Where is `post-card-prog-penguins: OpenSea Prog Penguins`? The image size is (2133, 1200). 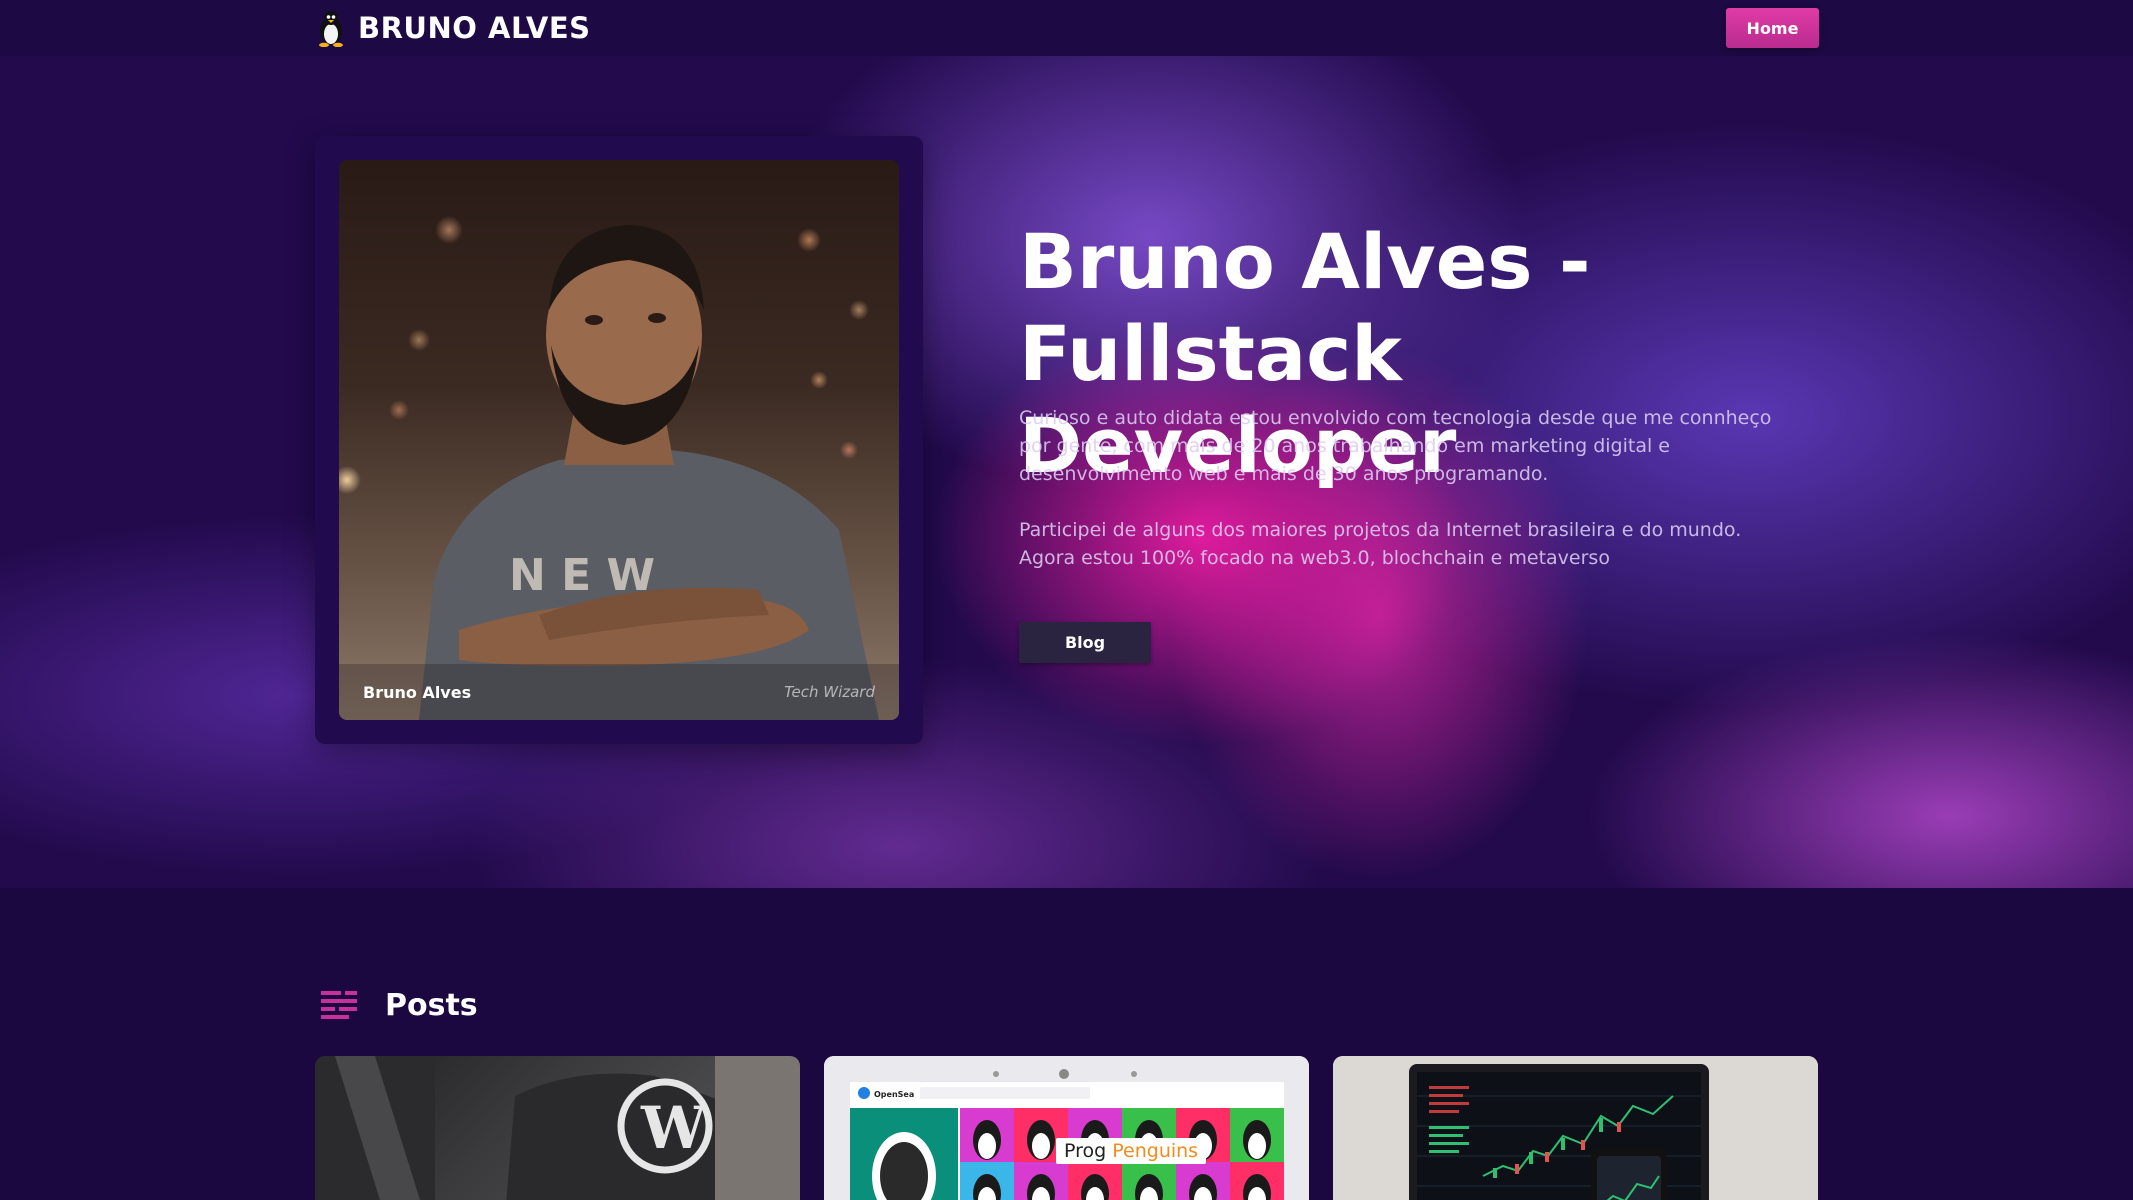 post-card-prog-penguins: OpenSea Prog Penguins is located at coordinates (1066, 1128).